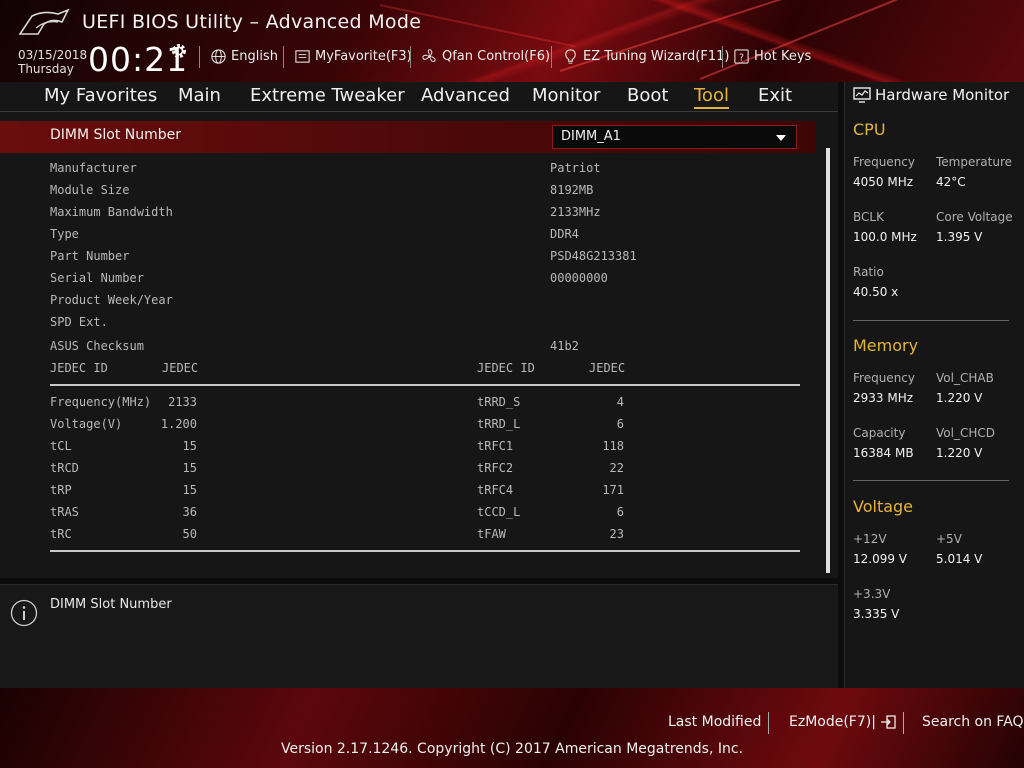  What do you see at coordinates (252, 22) in the screenshot?
I see `app-title: UEFI BIOS Utility – Advanced Mode` at bounding box center [252, 22].